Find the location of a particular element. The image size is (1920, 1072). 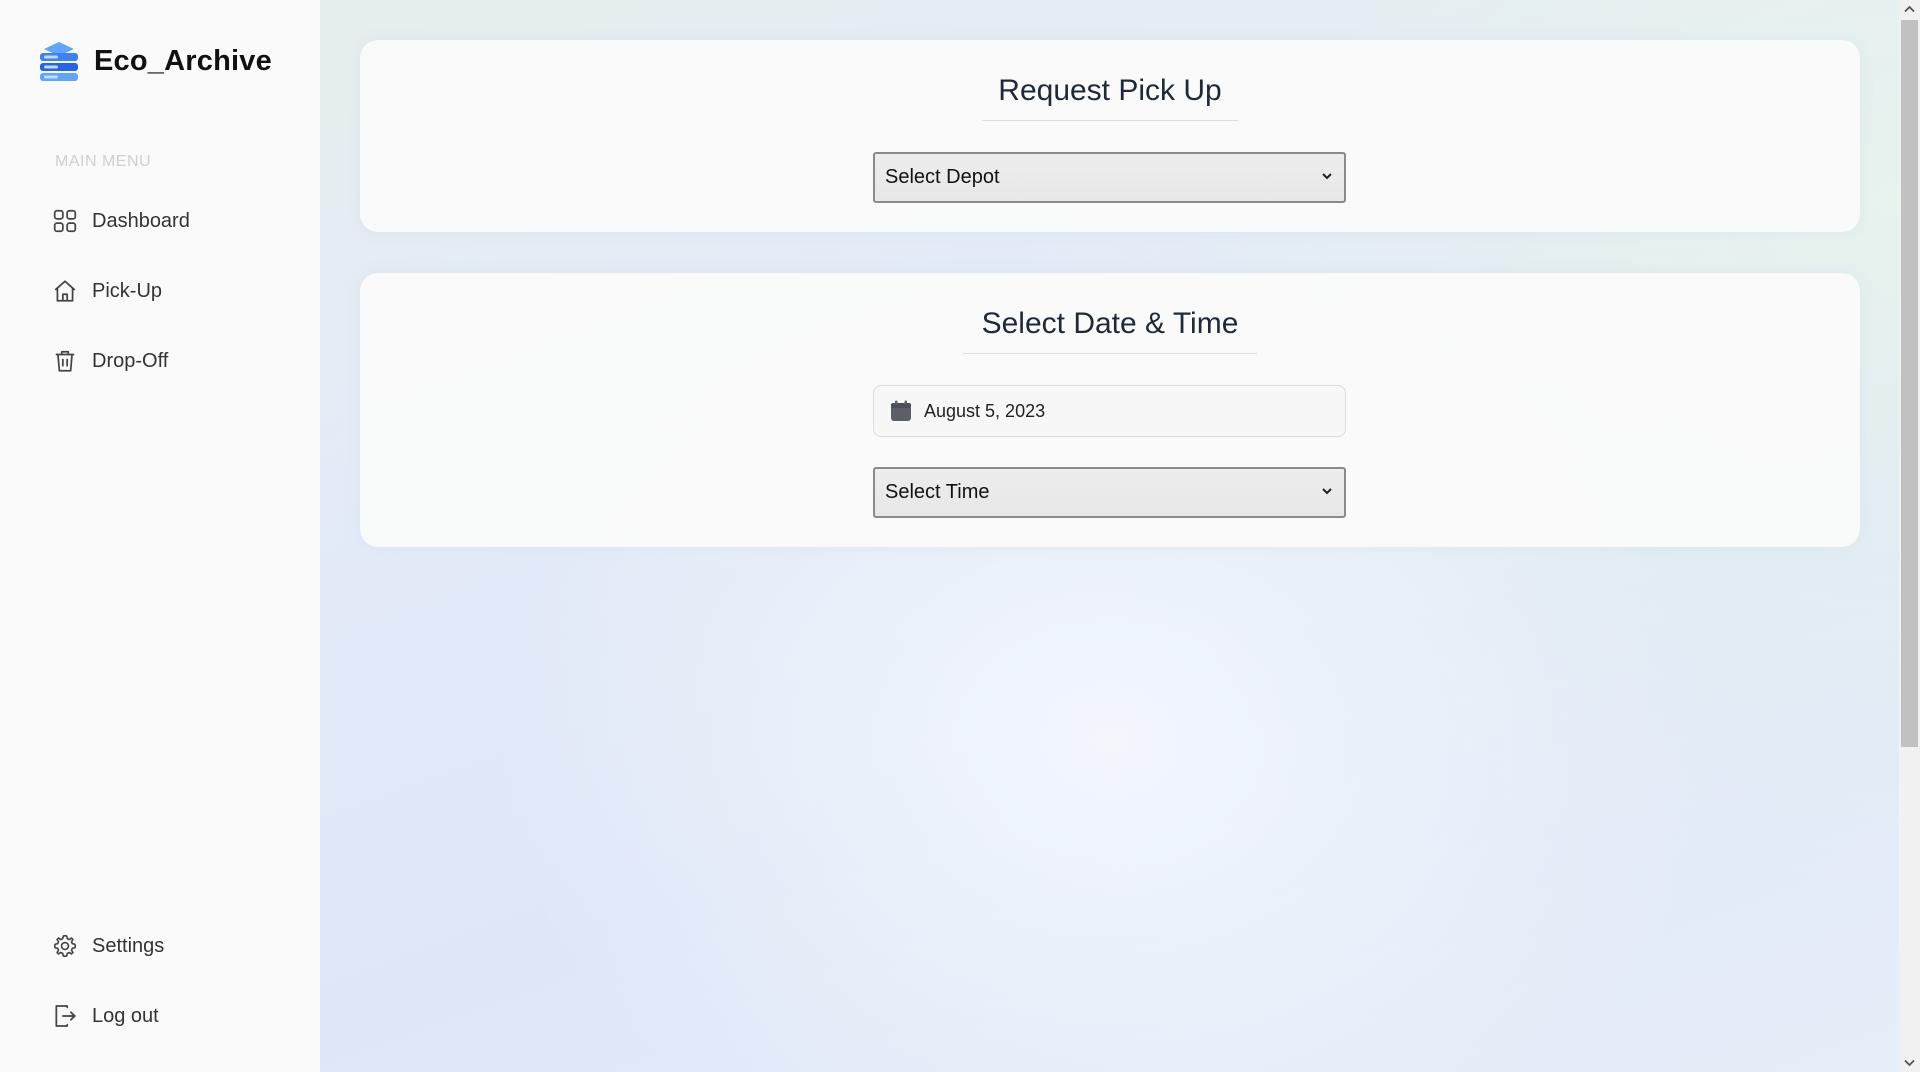

date-time-title: Select Date & Time is located at coordinates (1110, 323).